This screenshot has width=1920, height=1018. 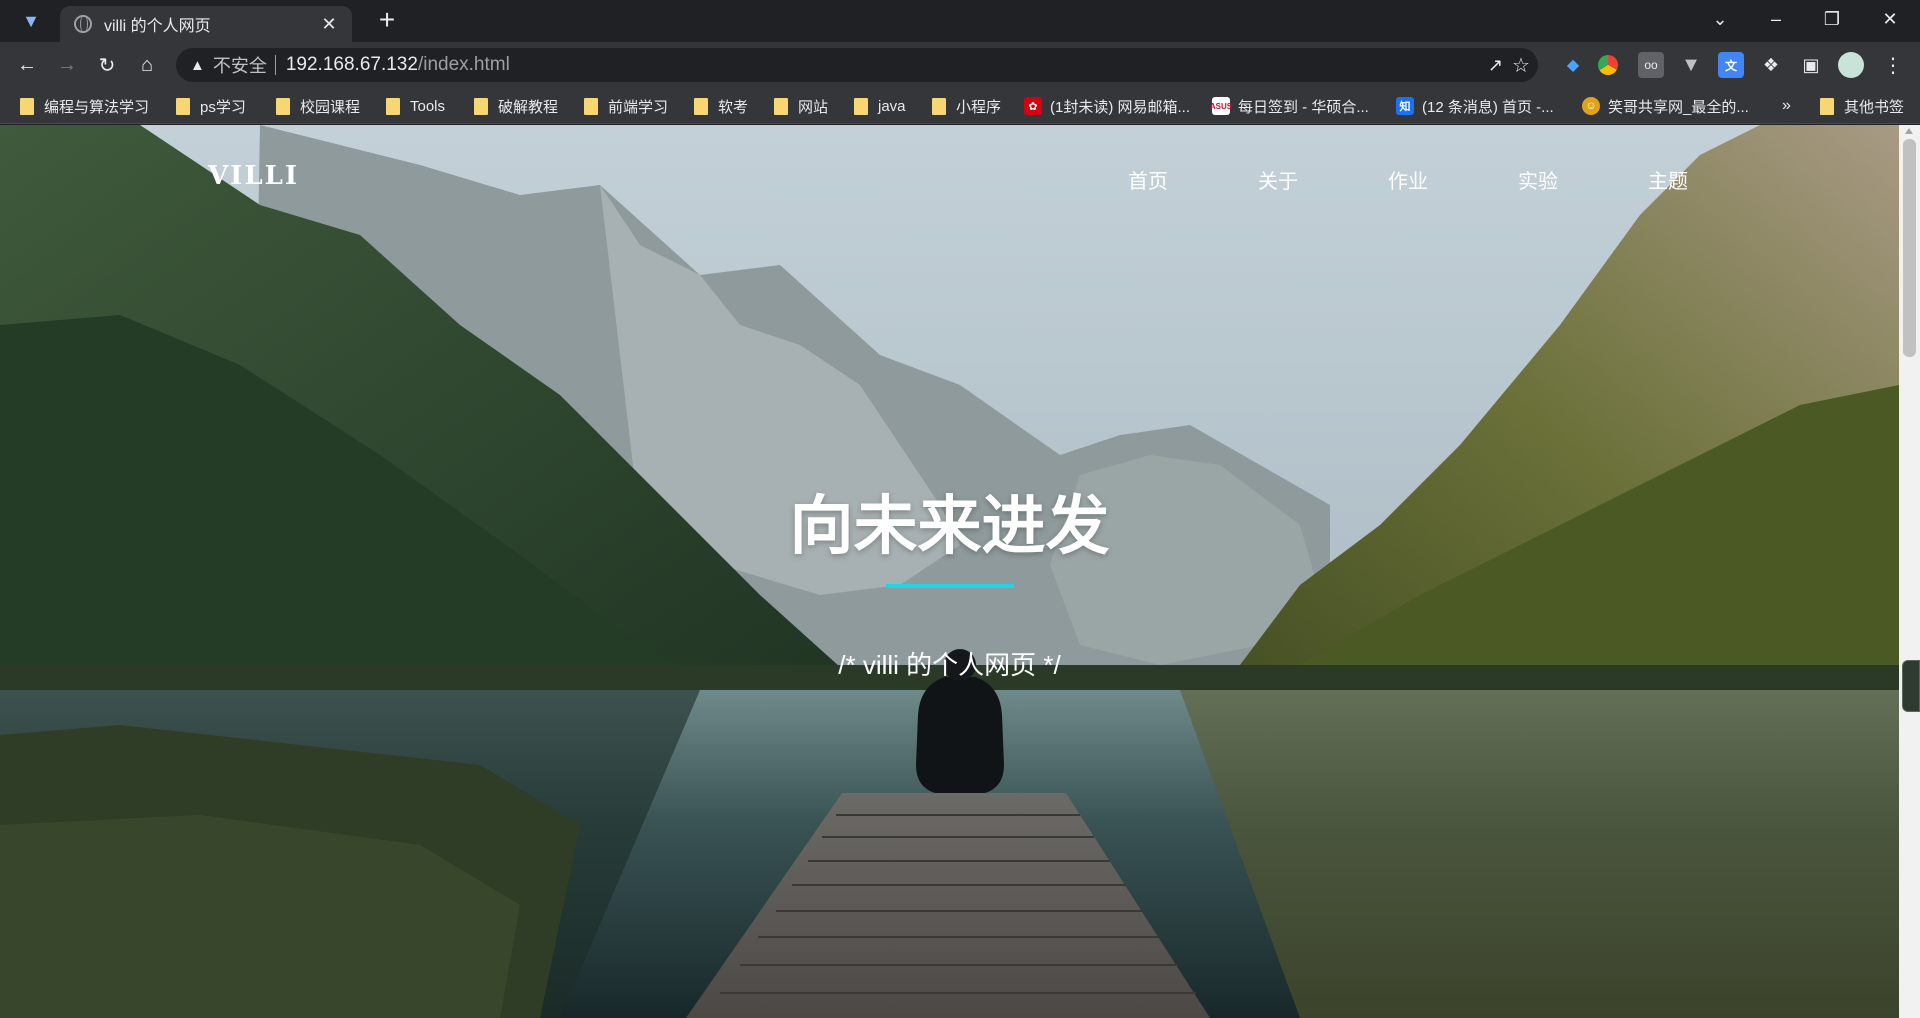 I want to click on tab-strip: ▼ villi 的个人网页 ✕ + ⌄ – ❐ ✕, so click(x=960, y=21).